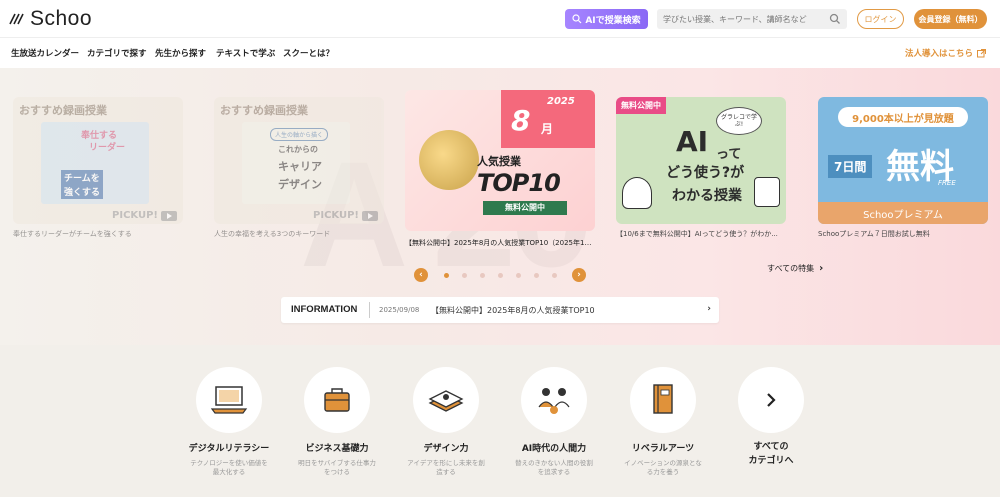 This screenshot has width=1000, height=497. I want to click on category-label: リベラルアーツ, so click(663, 449).